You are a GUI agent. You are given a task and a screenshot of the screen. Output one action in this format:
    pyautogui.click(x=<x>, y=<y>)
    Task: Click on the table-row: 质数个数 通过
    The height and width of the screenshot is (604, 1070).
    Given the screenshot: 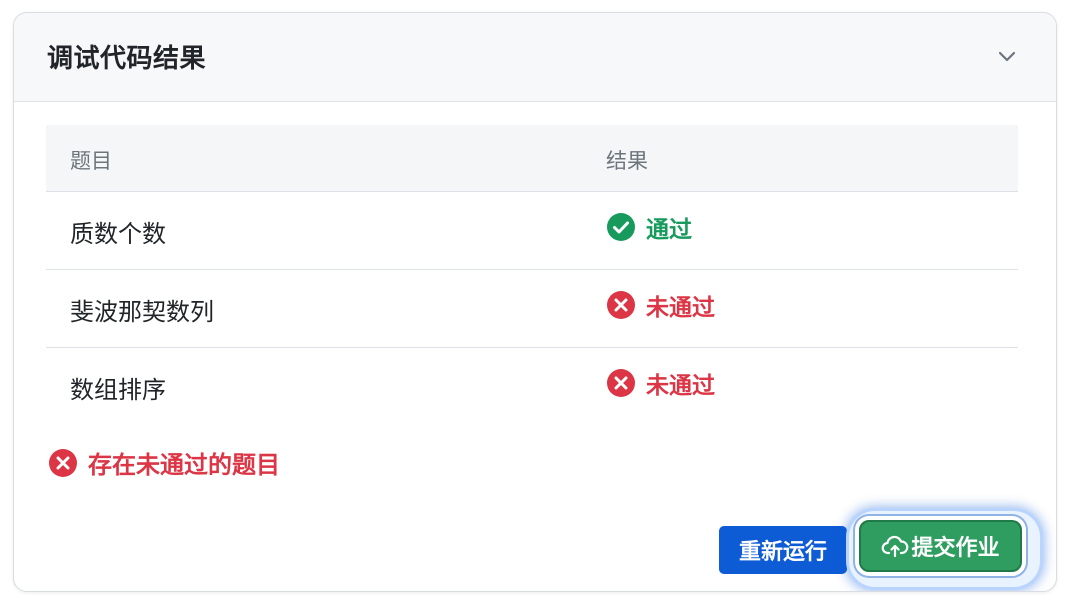 What is the action you would take?
    pyautogui.click(x=532, y=231)
    